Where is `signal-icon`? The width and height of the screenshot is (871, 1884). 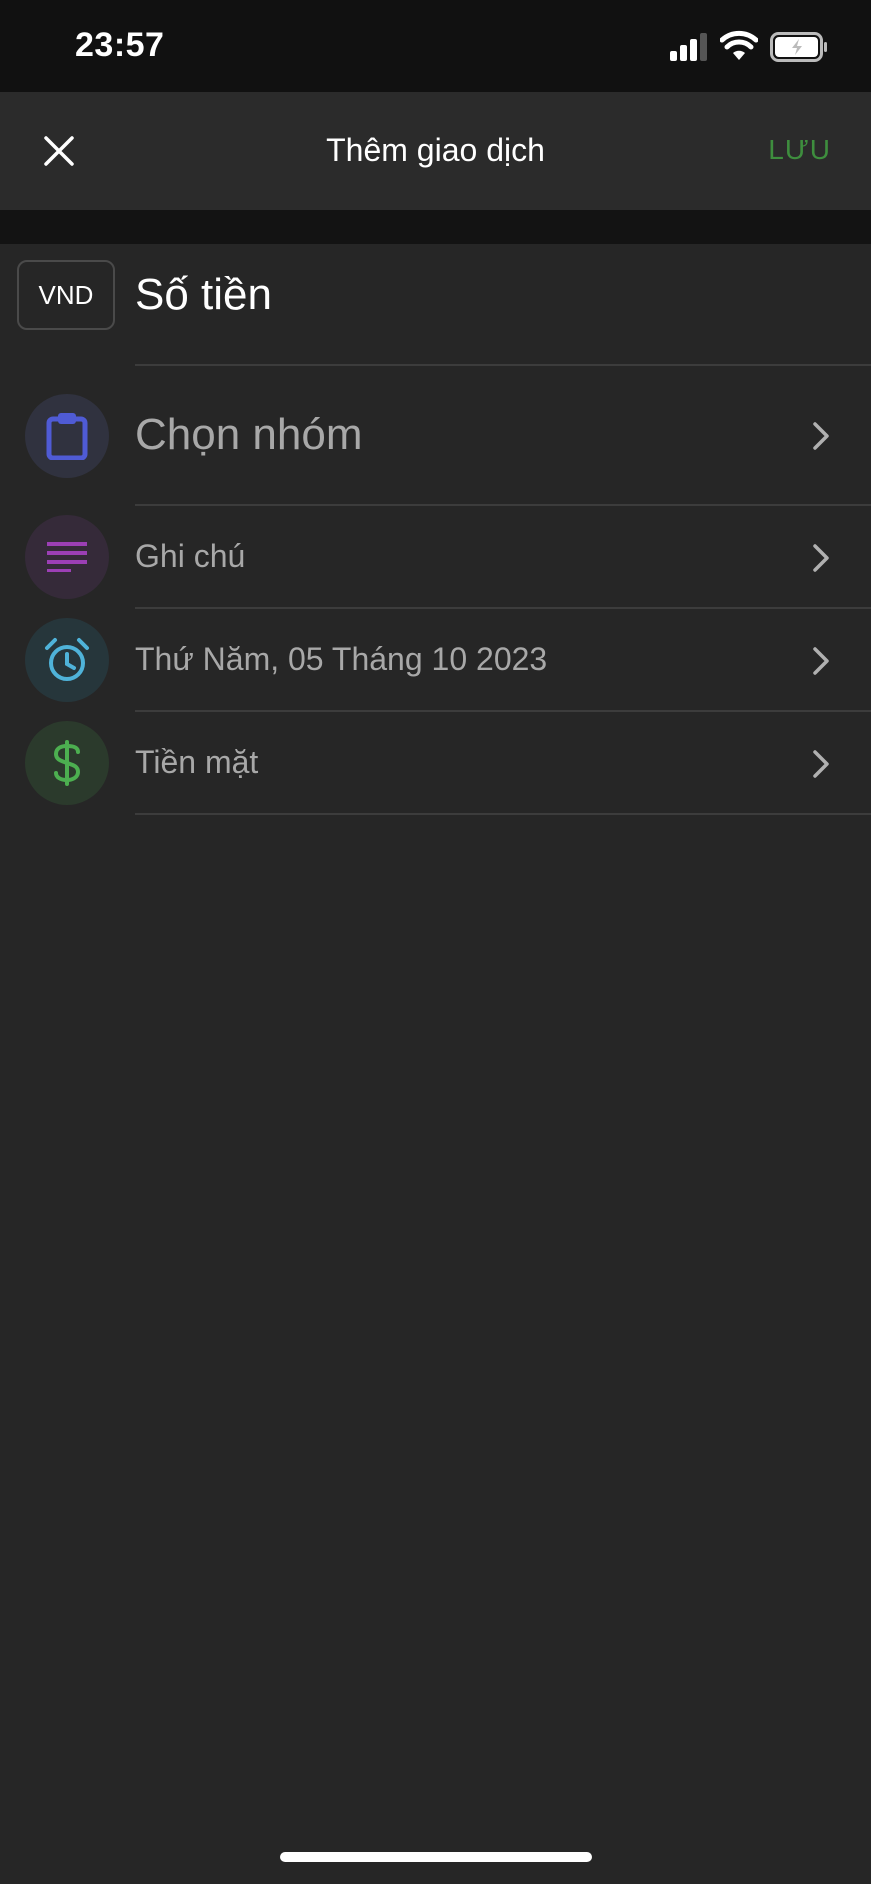
signal-icon is located at coordinates (688, 47).